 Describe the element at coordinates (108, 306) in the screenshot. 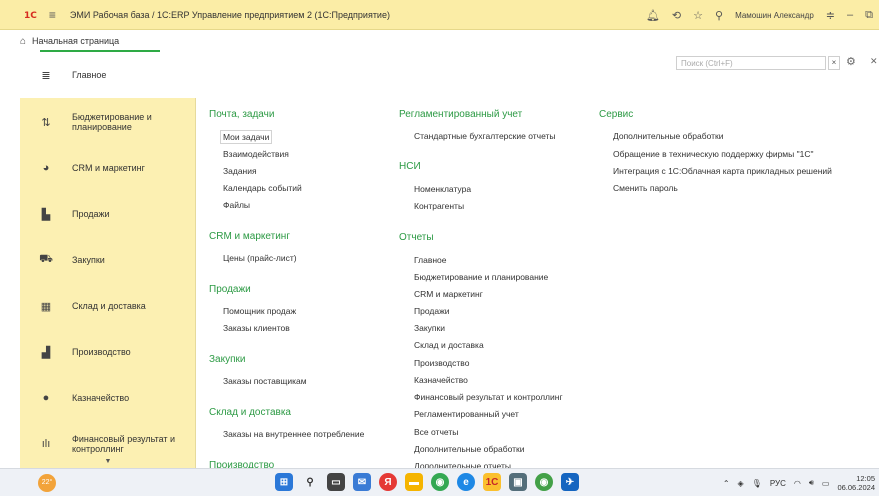

I see `sidebar-item-warehouse: ▦ Склад и доставка` at that location.